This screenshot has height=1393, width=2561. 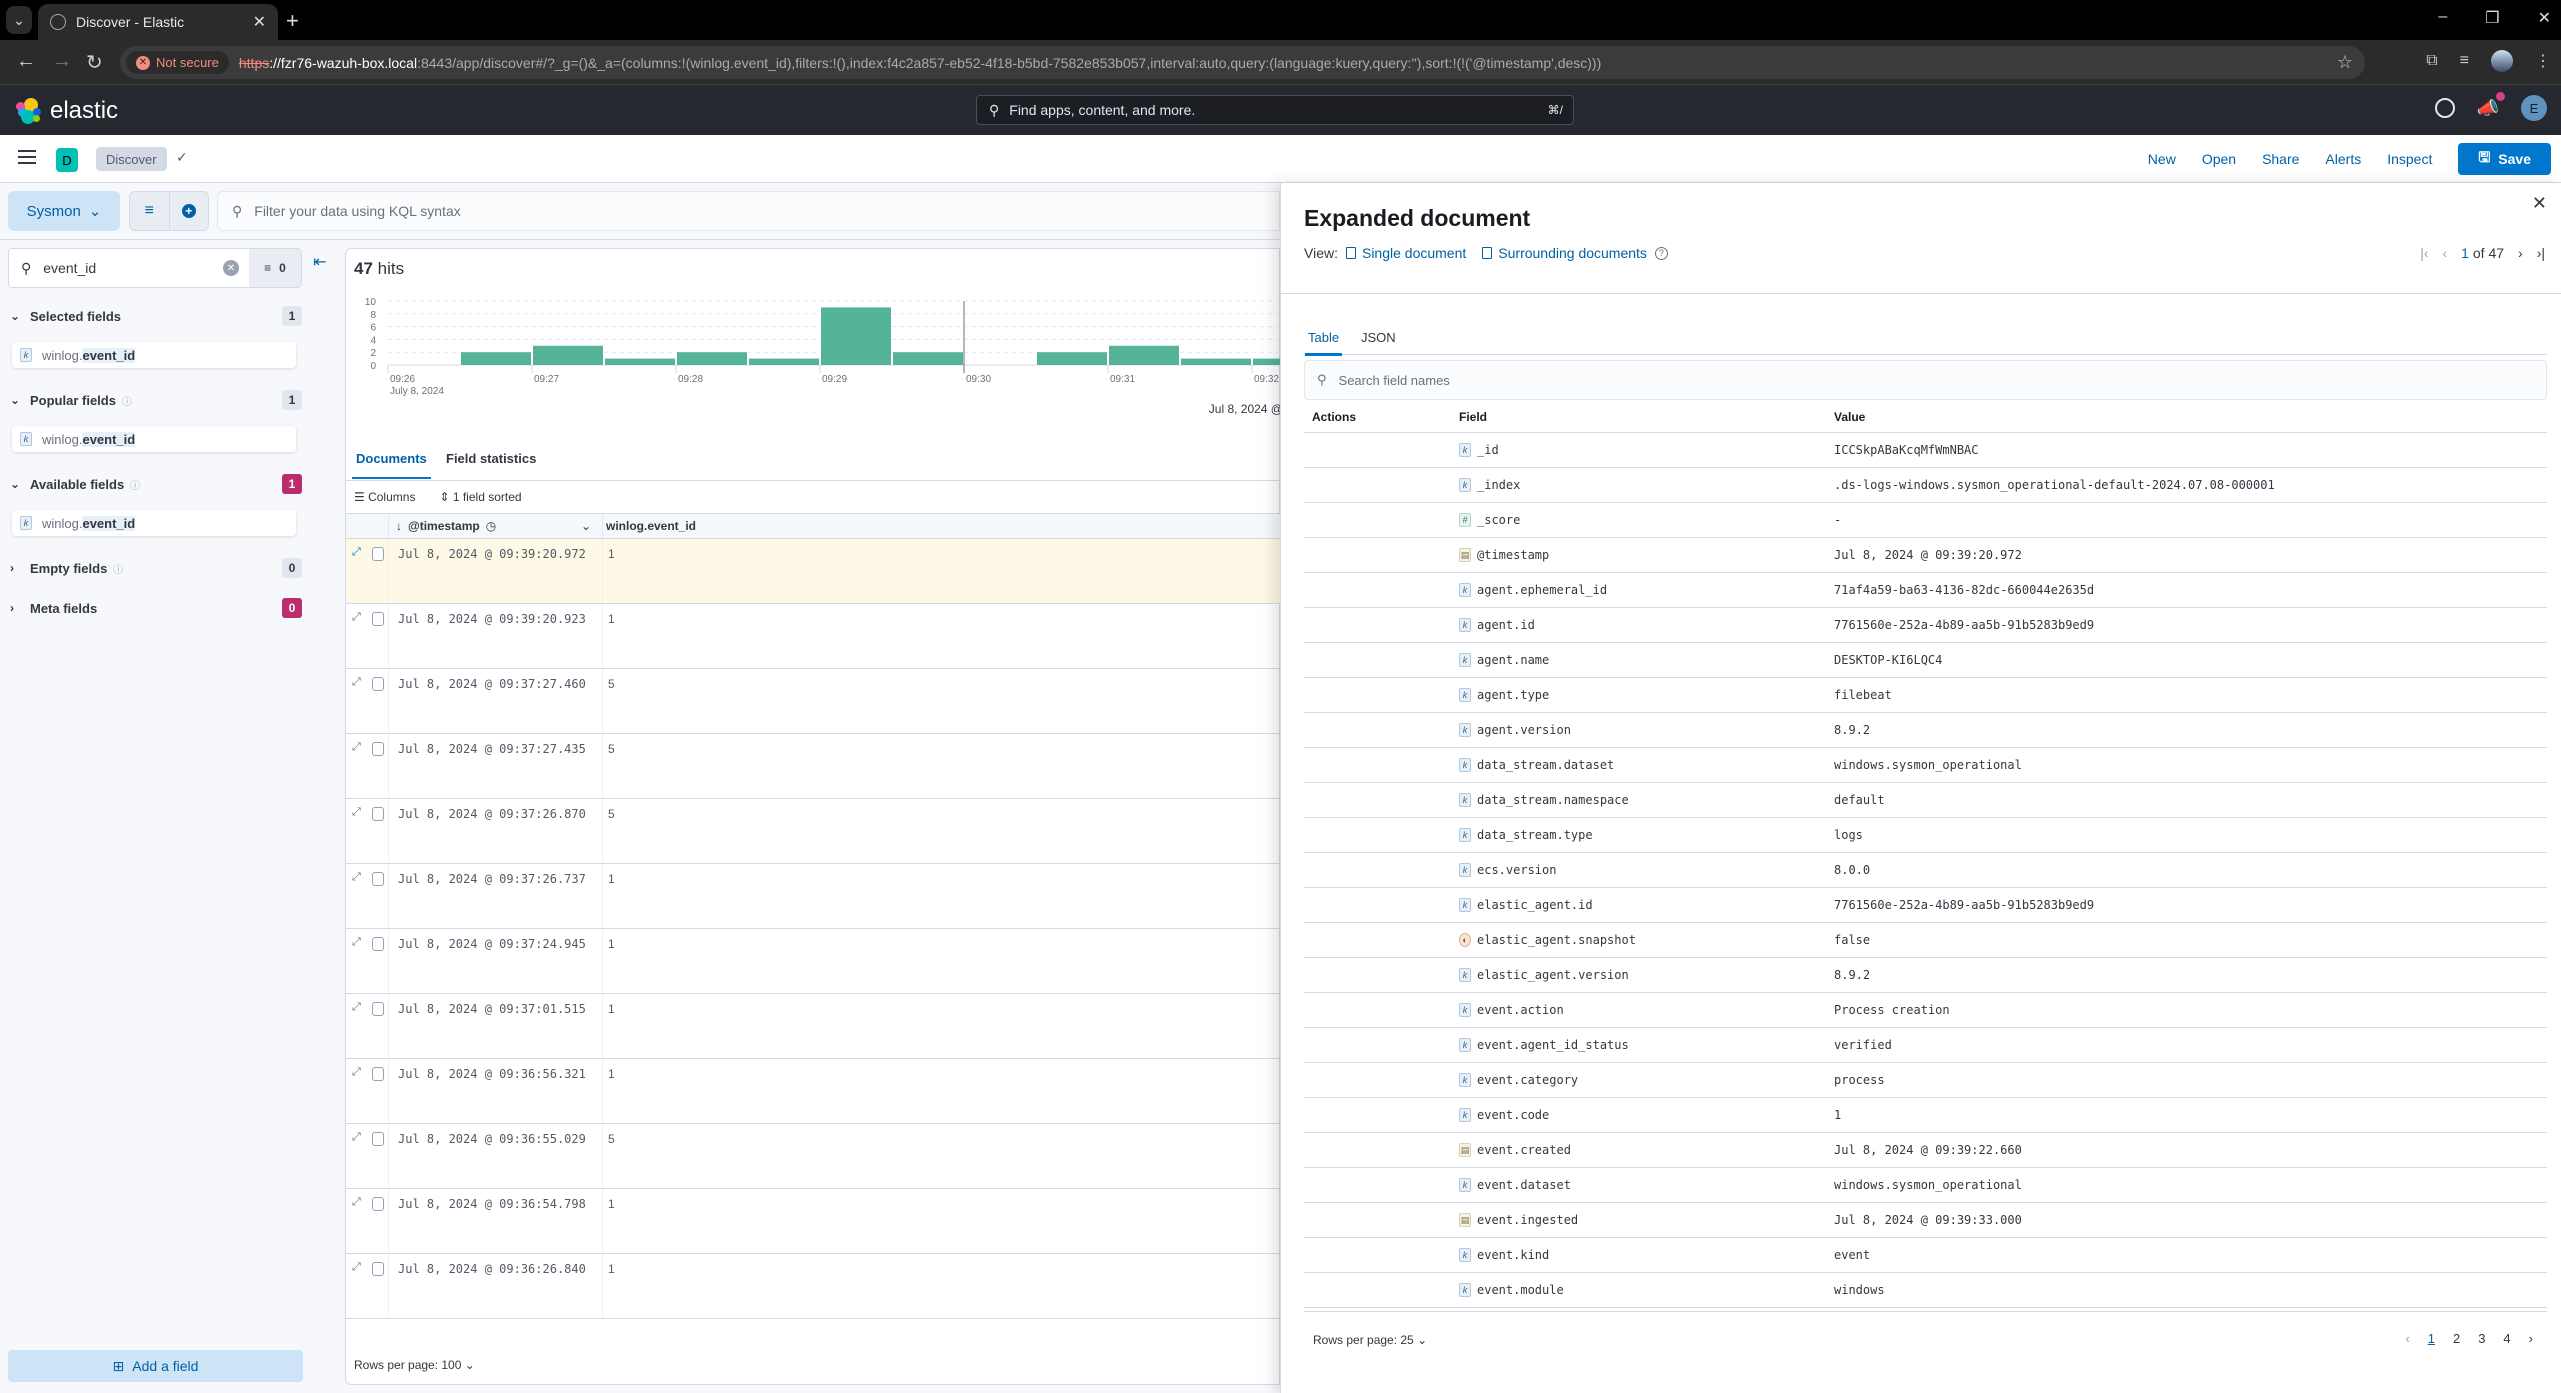 What do you see at coordinates (2456, 1338) in the screenshot?
I see `page-2-button: 2` at bounding box center [2456, 1338].